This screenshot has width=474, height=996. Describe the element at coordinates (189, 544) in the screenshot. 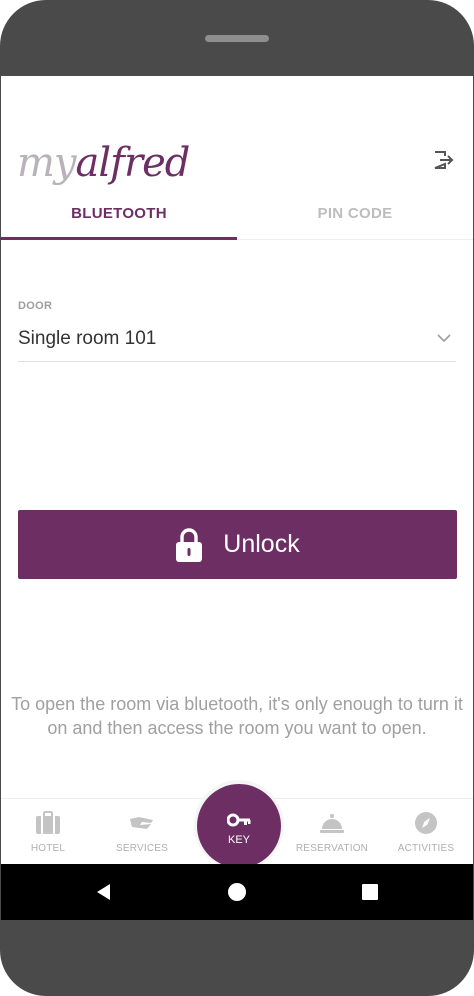

I see `lock-icon` at that location.